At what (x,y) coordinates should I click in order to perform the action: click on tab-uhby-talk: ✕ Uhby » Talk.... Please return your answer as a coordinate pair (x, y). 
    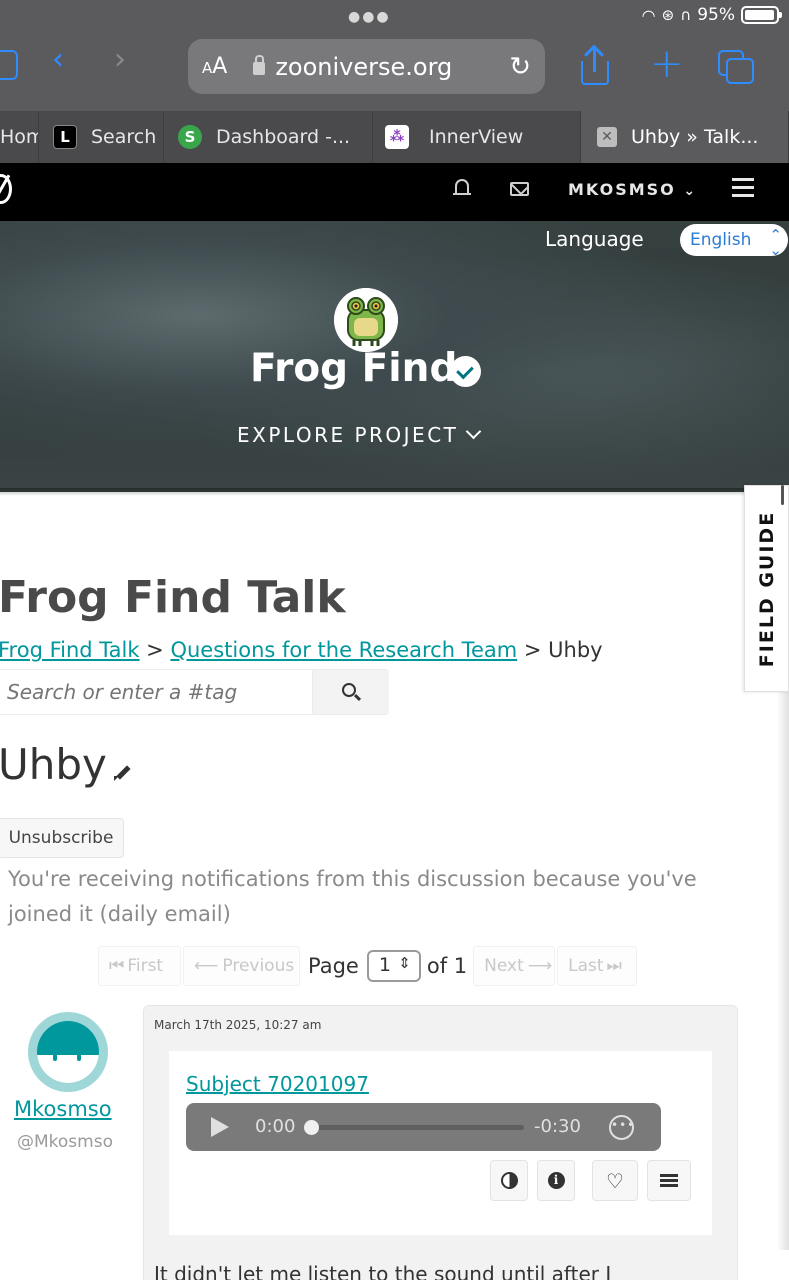
    Looking at the image, I should click on (685, 137).